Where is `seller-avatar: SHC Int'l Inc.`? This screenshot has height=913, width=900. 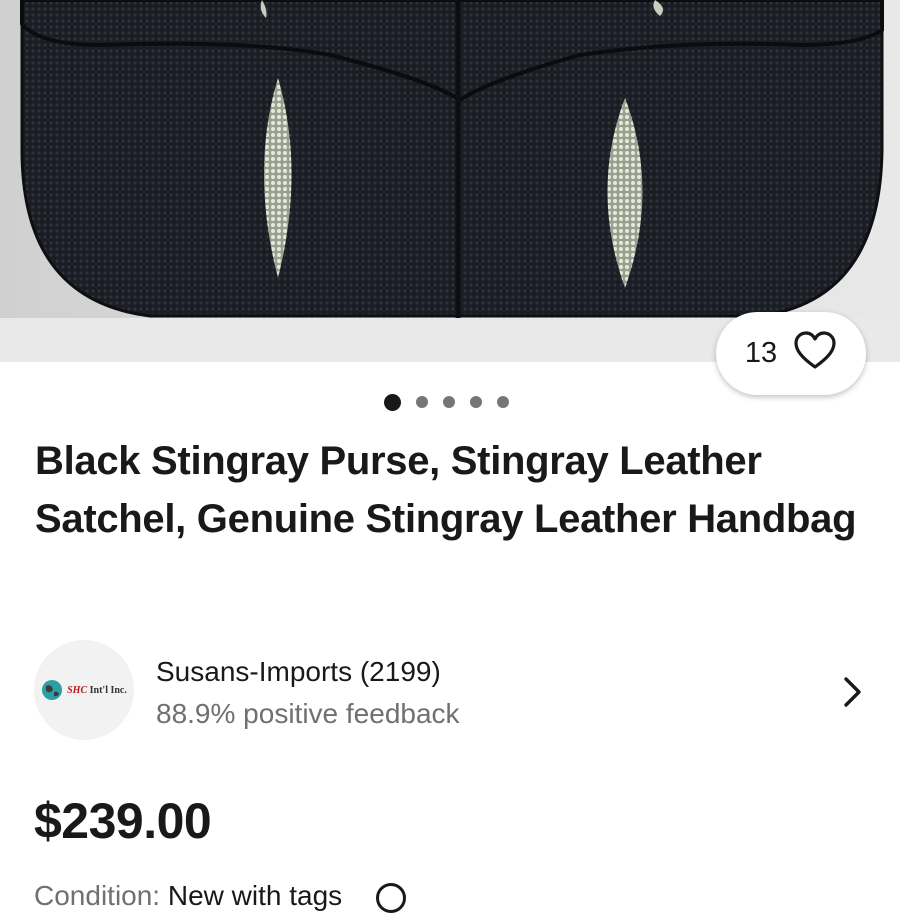 seller-avatar: SHC Int'l Inc. is located at coordinates (84, 690).